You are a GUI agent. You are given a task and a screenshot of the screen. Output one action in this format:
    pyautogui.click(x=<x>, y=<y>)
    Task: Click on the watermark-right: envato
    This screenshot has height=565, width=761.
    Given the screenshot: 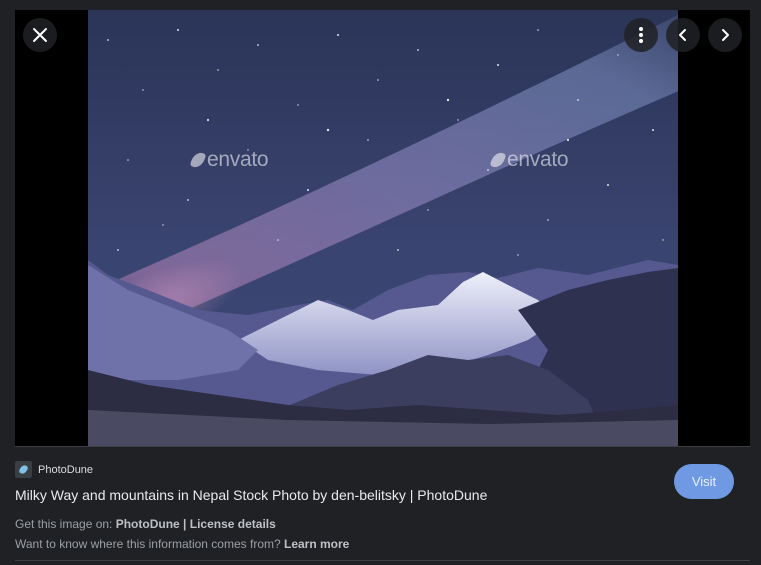 What is the action you would take?
    pyautogui.click(x=529, y=160)
    